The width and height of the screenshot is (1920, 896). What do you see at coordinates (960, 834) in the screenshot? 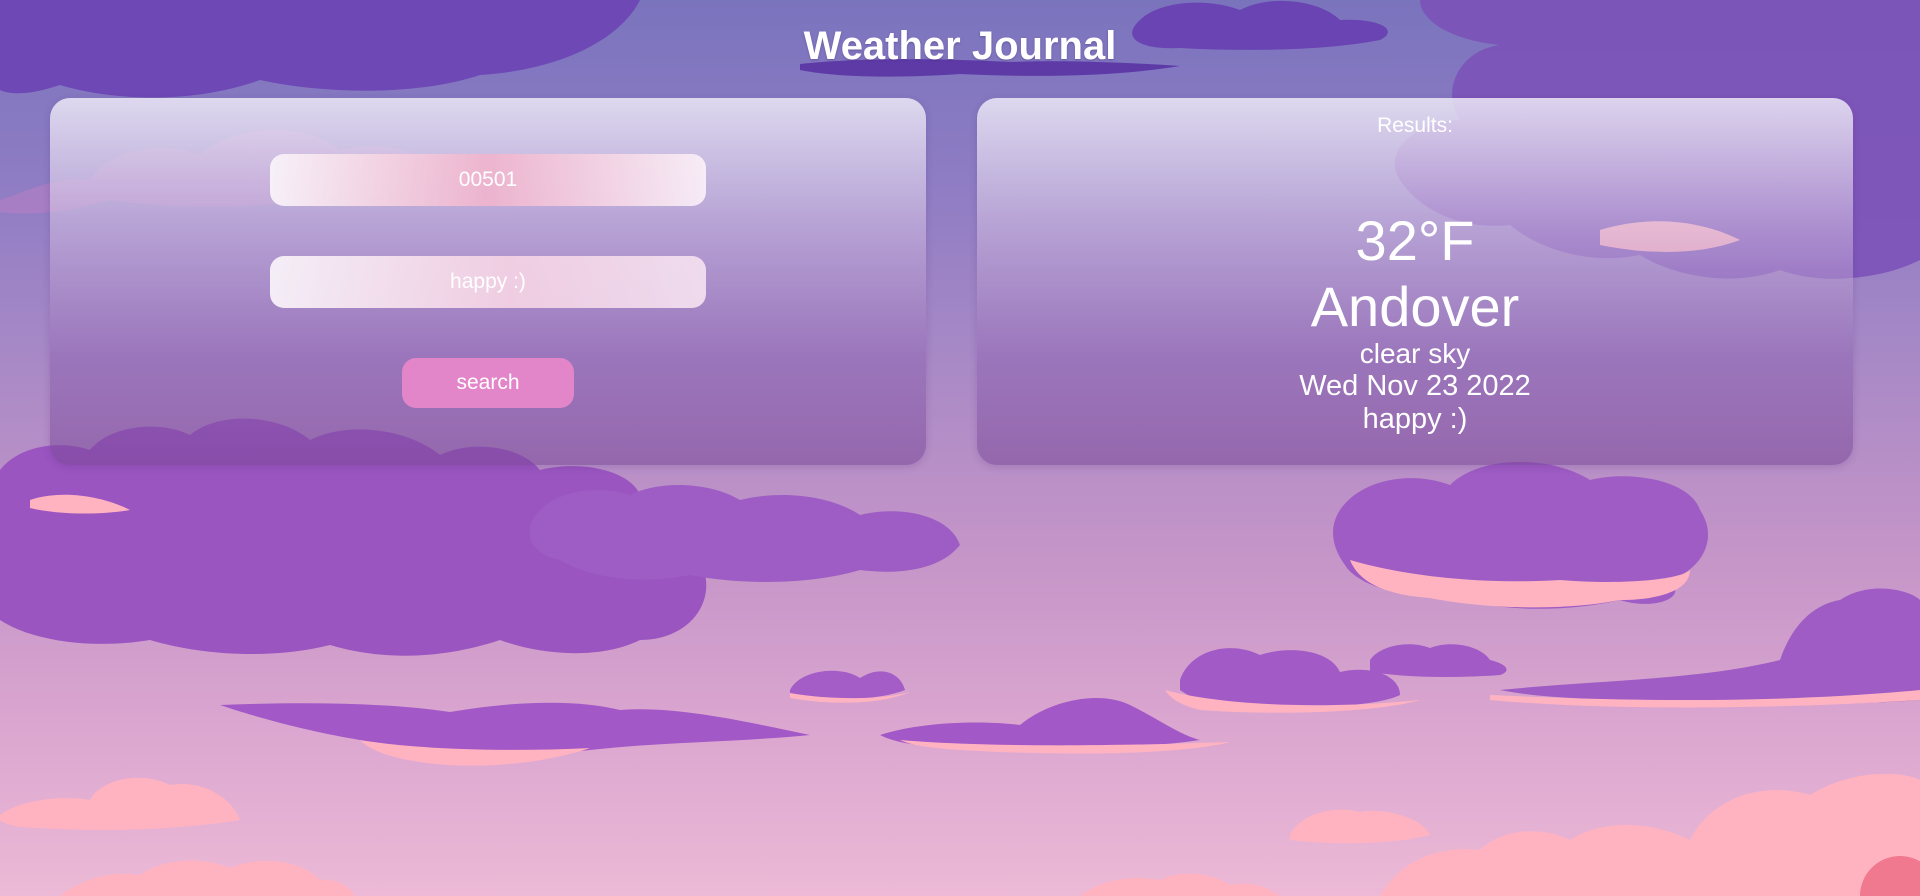
I see `bottom-clouds` at bounding box center [960, 834].